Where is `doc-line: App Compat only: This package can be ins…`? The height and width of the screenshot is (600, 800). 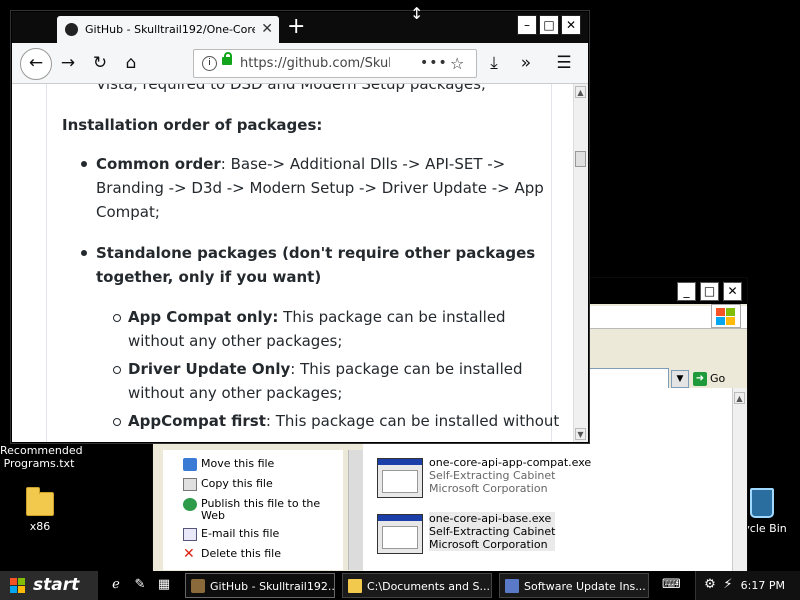 doc-line: App Compat only: This package can be ins… is located at coordinates (317, 317).